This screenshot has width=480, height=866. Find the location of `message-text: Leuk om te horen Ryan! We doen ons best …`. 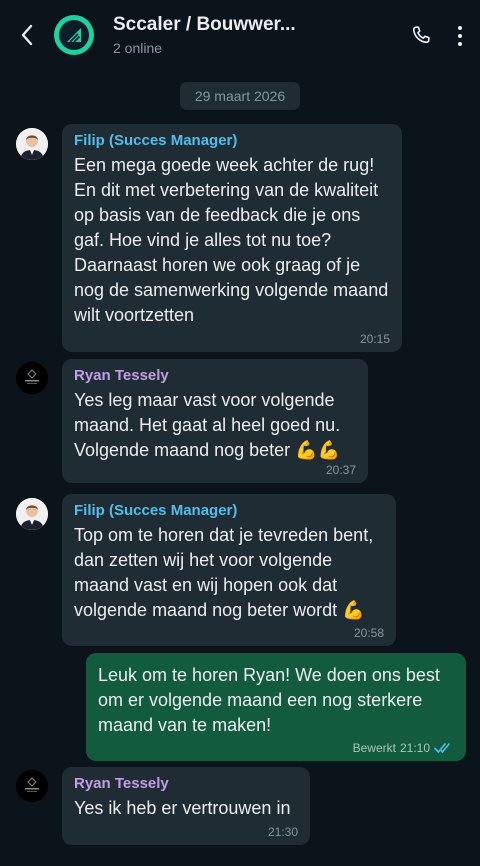

message-text: Leuk om te horen Ryan! We doen ons best … is located at coordinates (269, 700).